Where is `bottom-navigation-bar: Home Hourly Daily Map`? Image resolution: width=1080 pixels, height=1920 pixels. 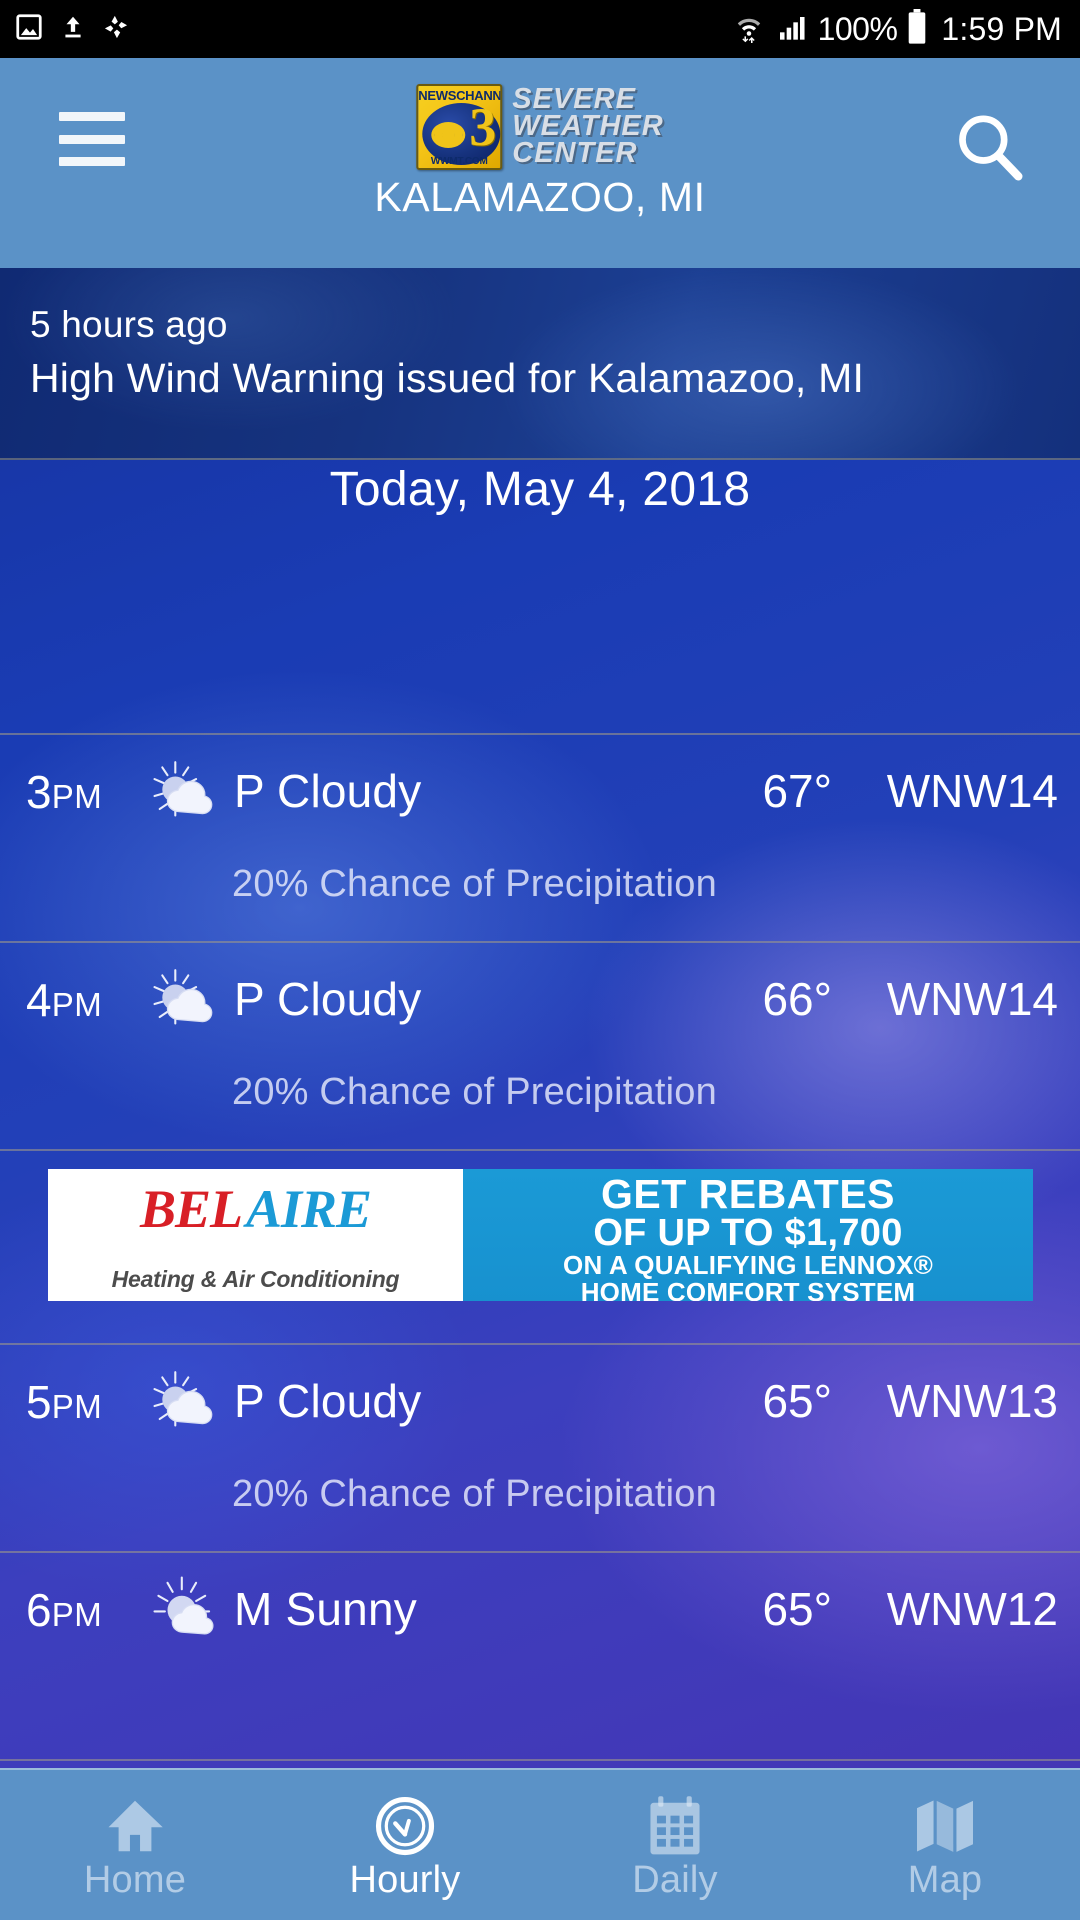 bottom-navigation-bar: Home Hourly Daily Map is located at coordinates (540, 1844).